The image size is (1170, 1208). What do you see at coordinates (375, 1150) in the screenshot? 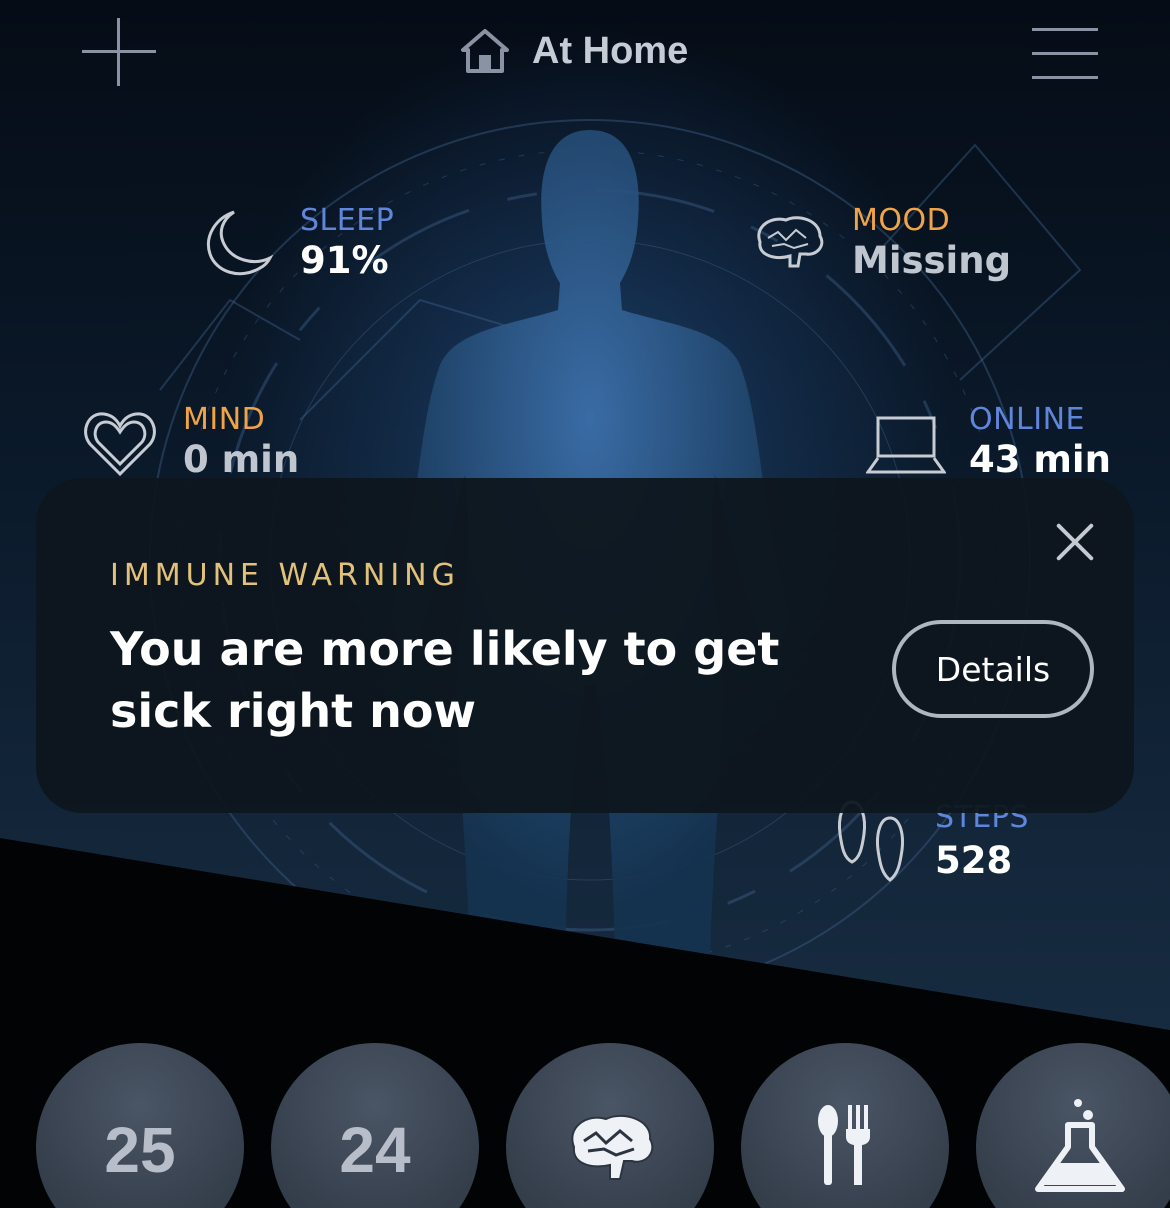
I see `day-24-label: 24` at bounding box center [375, 1150].